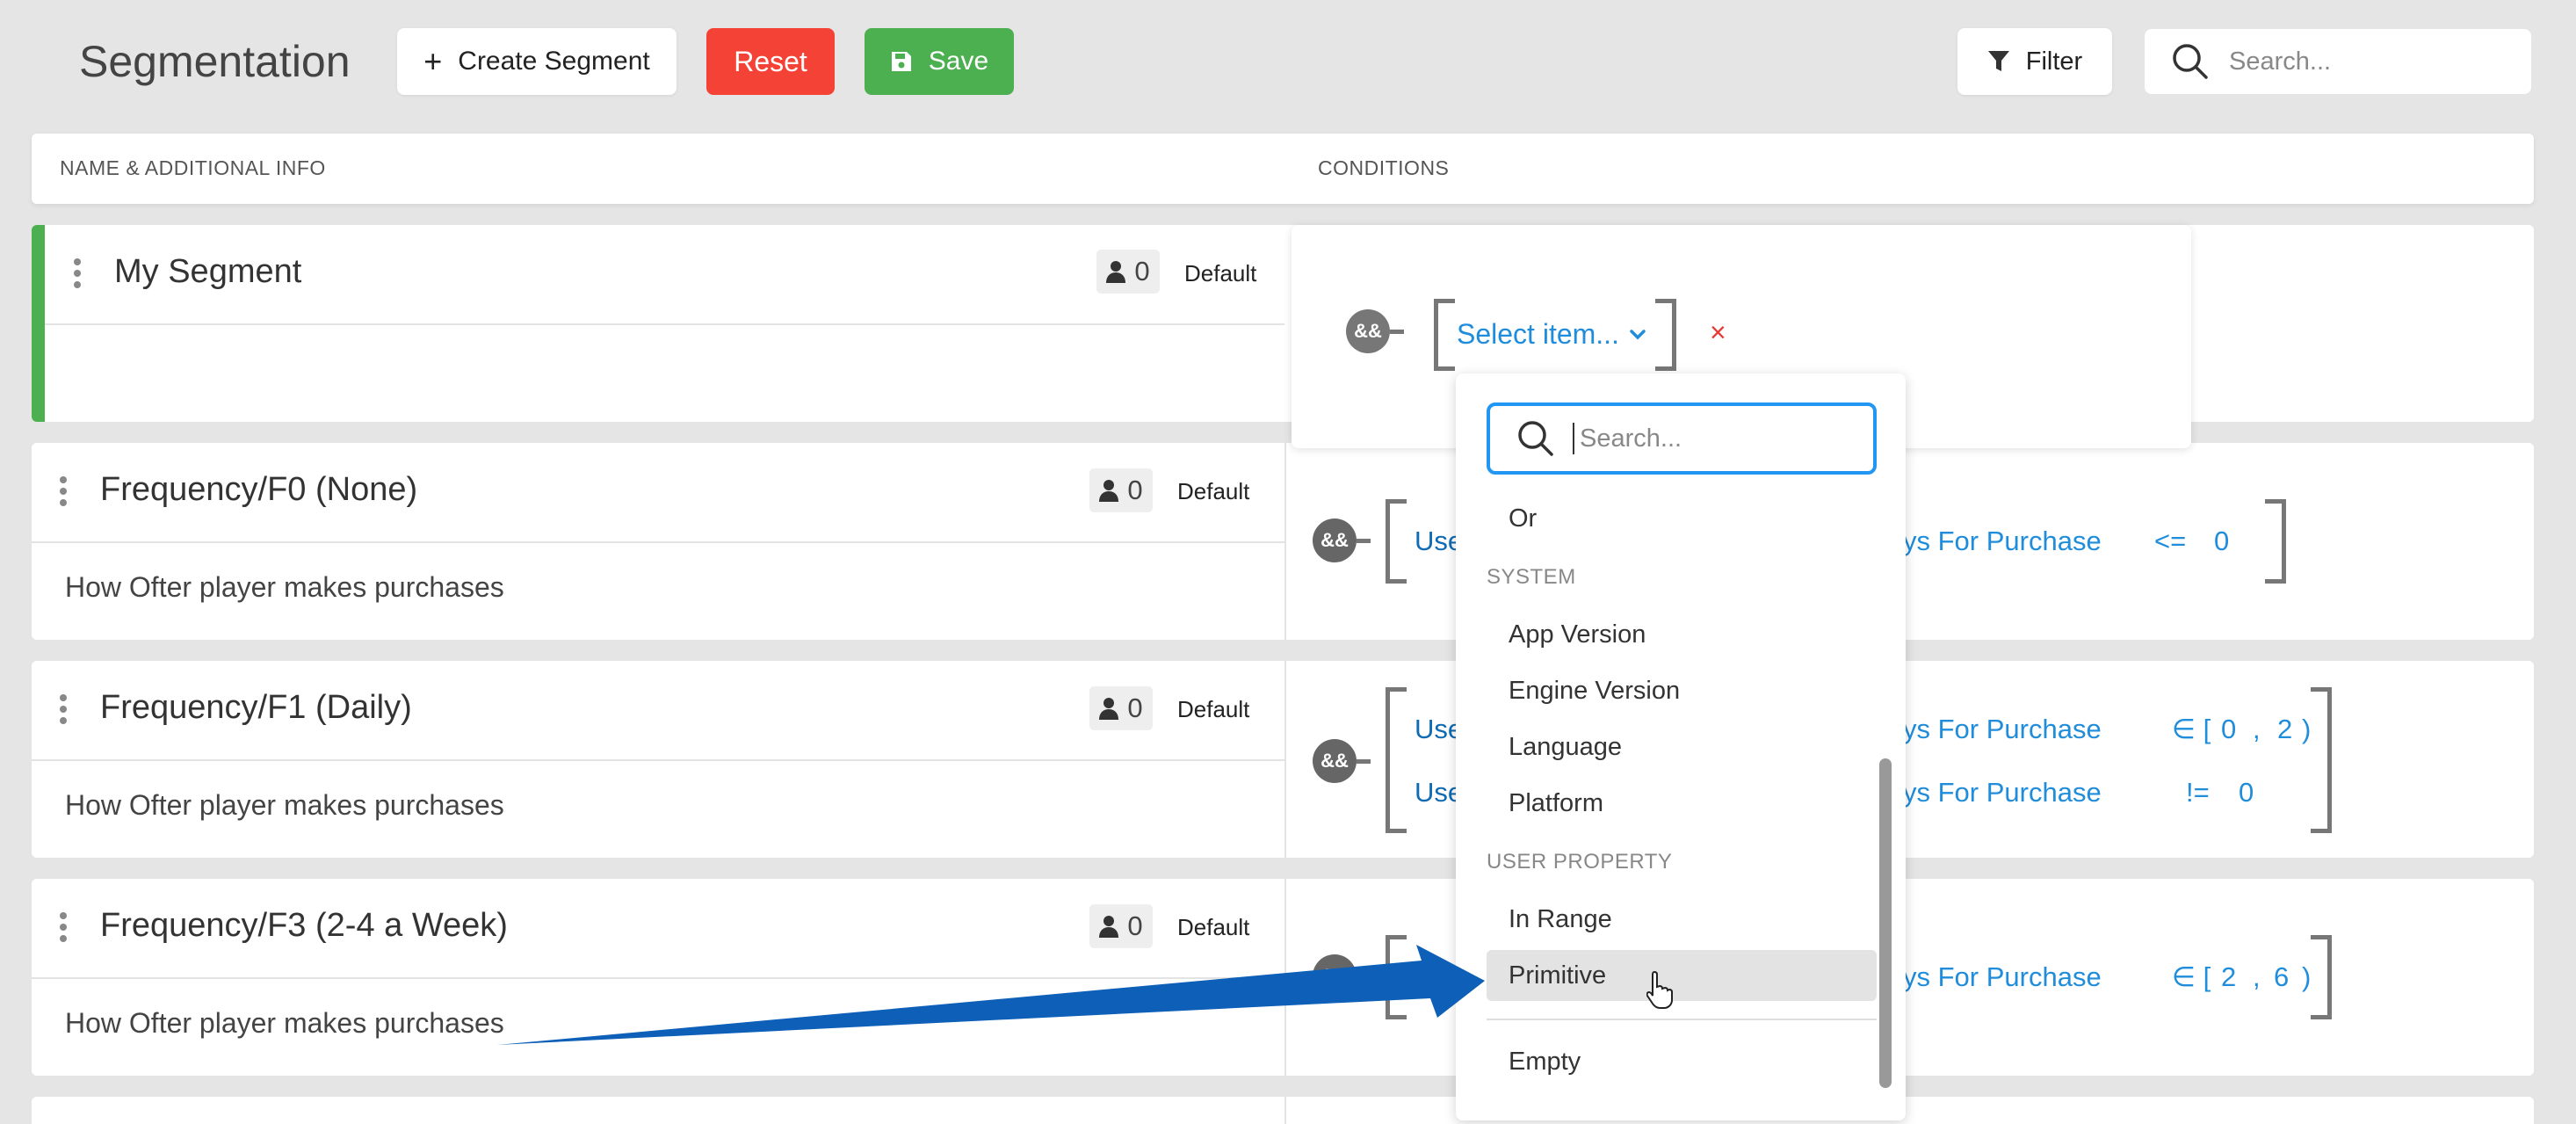  I want to click on arrow-shape, so click(991, 995).